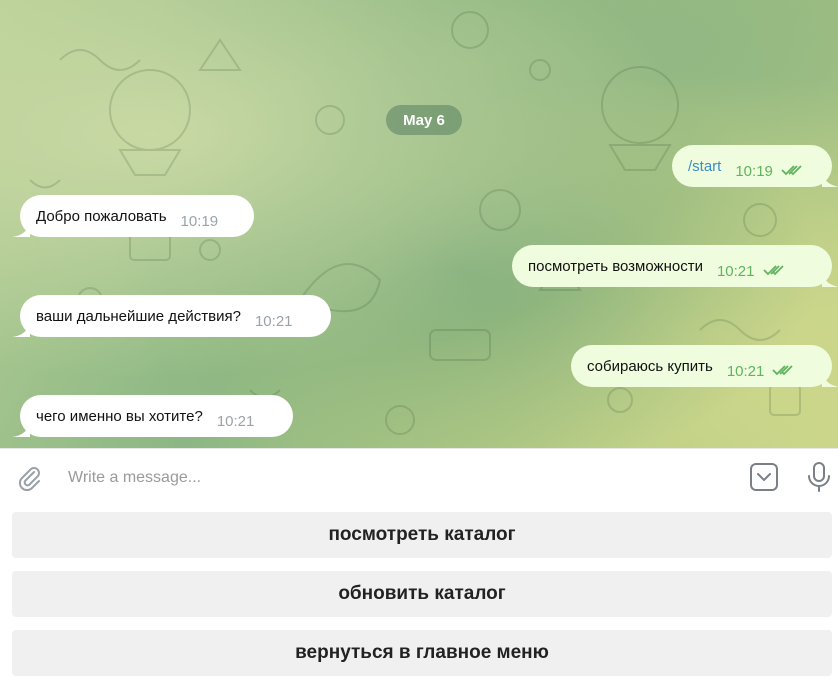 Image resolution: width=838 pixels, height=678 pixels. I want to click on message-input, so click(378, 478).